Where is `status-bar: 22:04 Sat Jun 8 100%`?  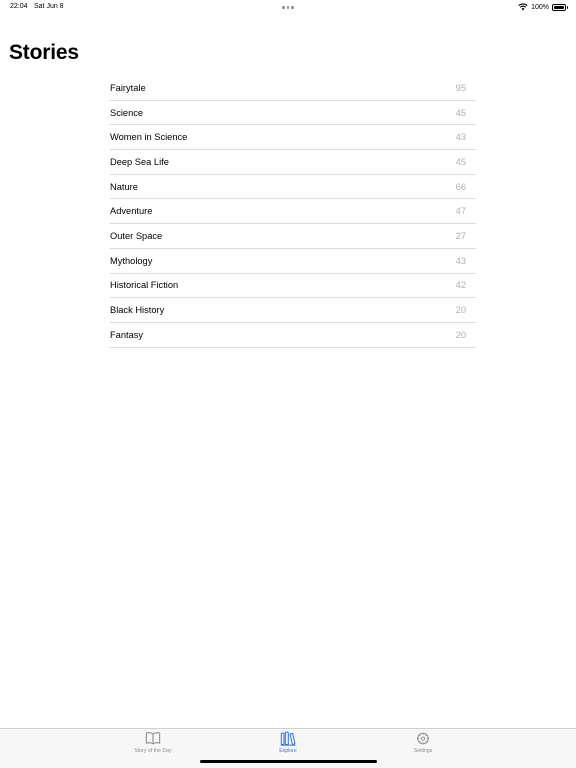 status-bar: 22:04 Sat Jun 8 100% is located at coordinates (288, 7).